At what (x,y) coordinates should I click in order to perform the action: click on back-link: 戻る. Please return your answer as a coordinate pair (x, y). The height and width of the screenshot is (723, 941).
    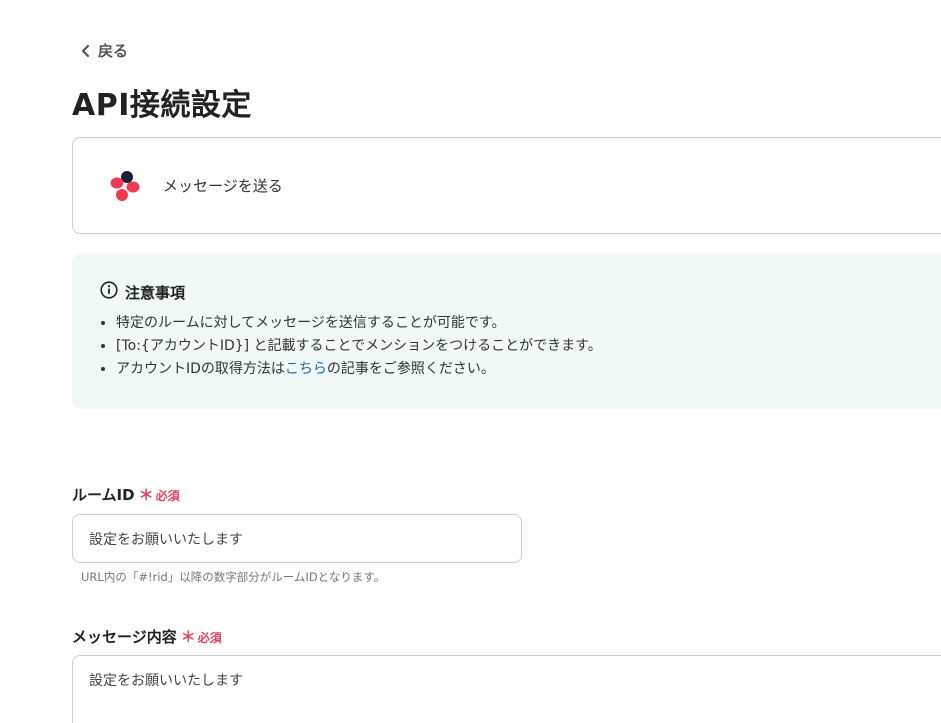
    Looking at the image, I should click on (104, 50).